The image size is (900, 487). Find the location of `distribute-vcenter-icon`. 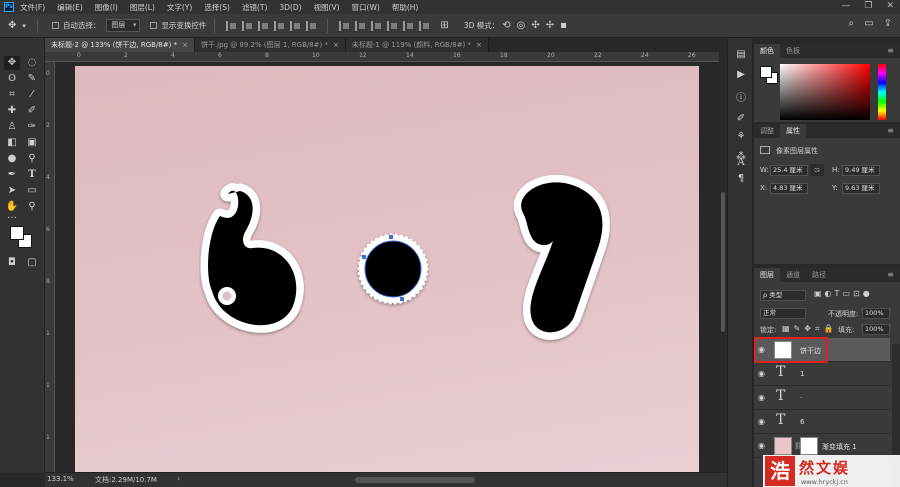

distribute-vcenter-icon is located at coordinates (360, 25).